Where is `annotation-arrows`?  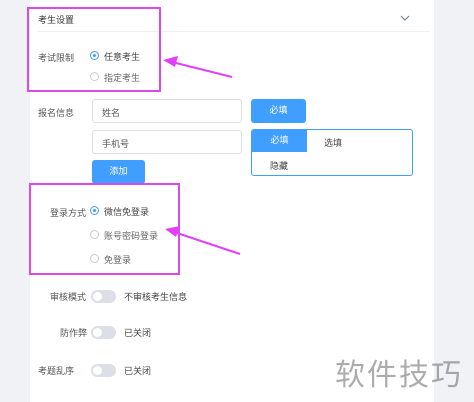 annotation-arrows is located at coordinates (202, 155).